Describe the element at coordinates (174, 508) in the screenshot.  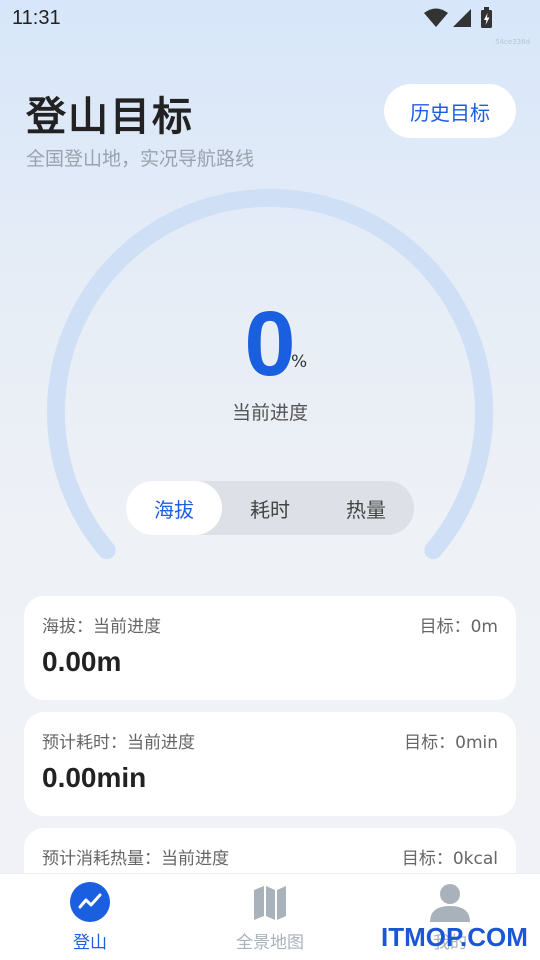
I see `tab-altitude: 海拔` at that location.